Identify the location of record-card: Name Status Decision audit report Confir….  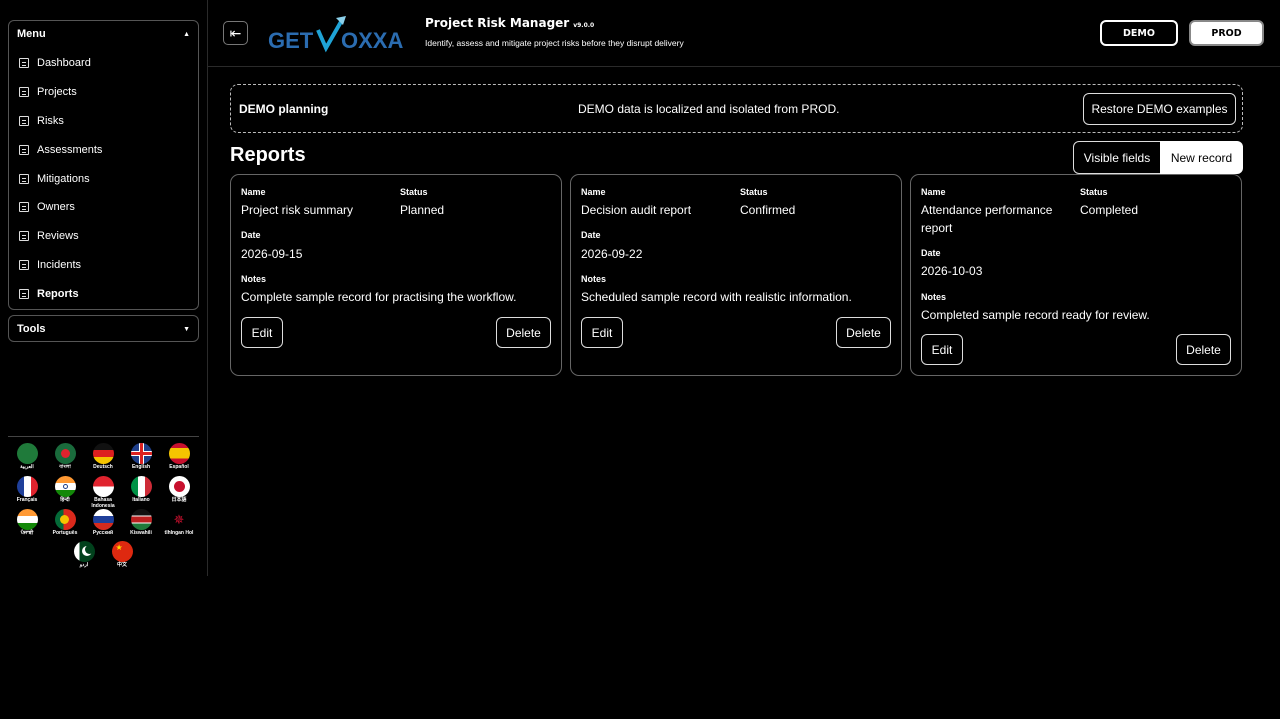
(736, 275).